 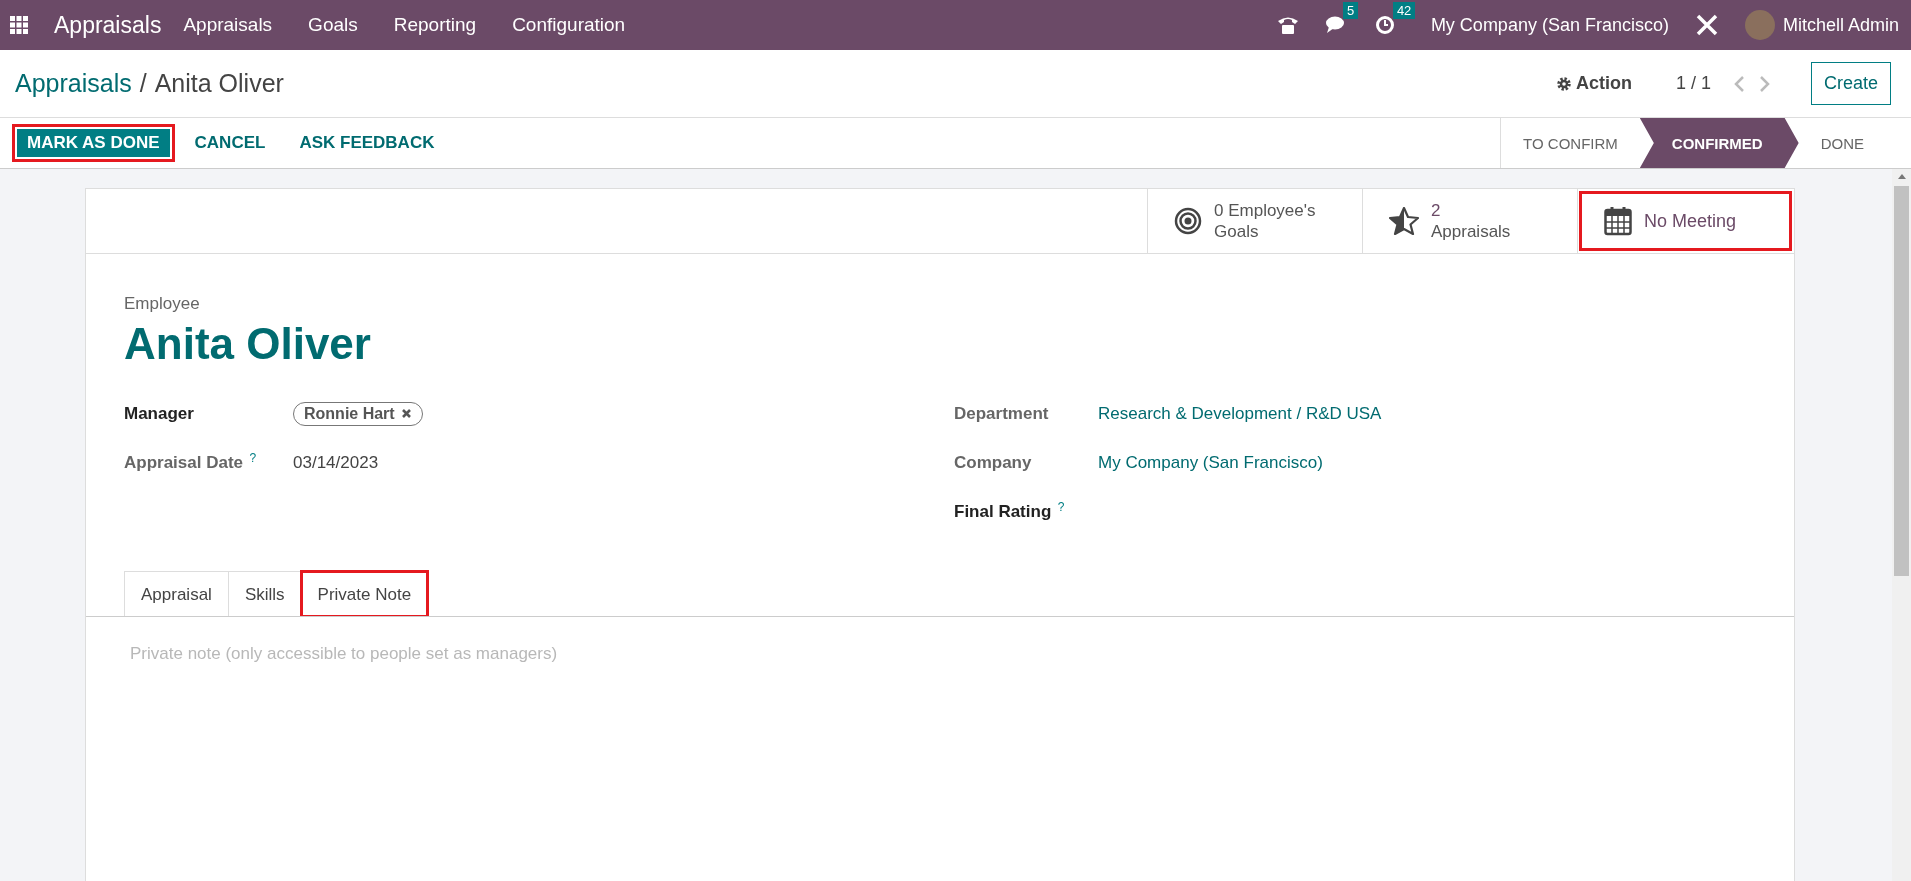 I want to click on field-label: Appraisal Date, so click(x=184, y=463).